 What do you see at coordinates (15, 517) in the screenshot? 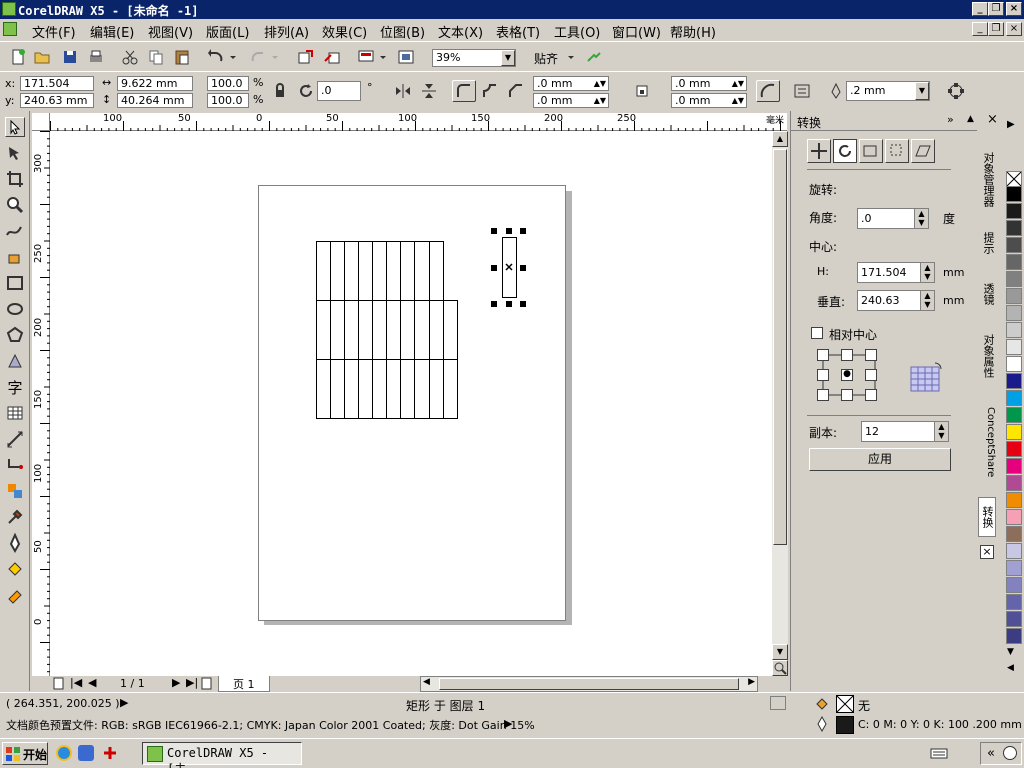
I see `eyedropper-tool-icon` at bounding box center [15, 517].